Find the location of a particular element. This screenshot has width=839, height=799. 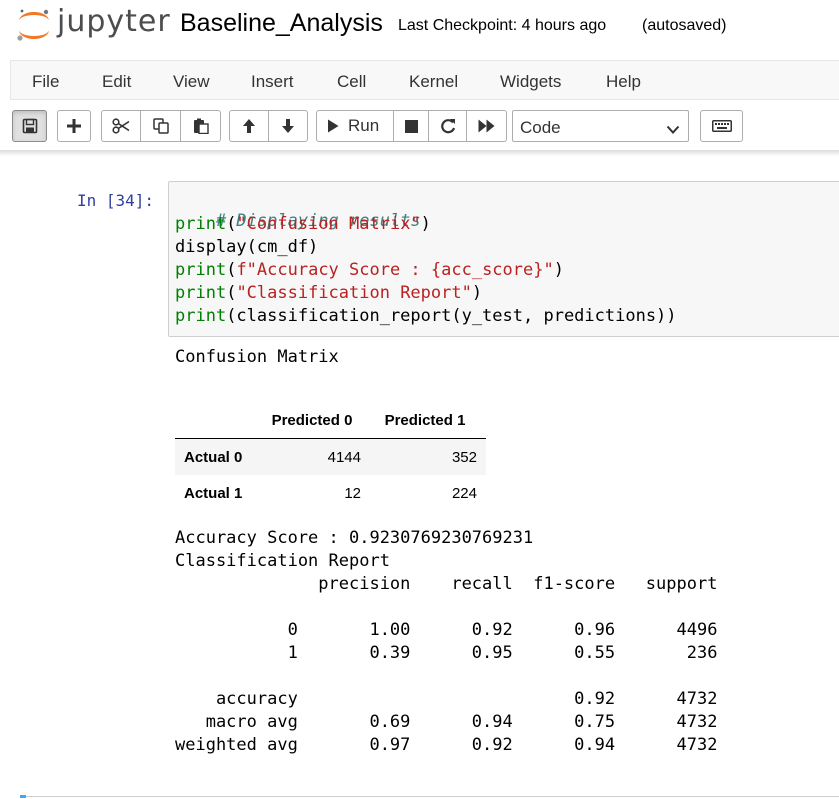

table-cell: 224 is located at coordinates (464, 493).